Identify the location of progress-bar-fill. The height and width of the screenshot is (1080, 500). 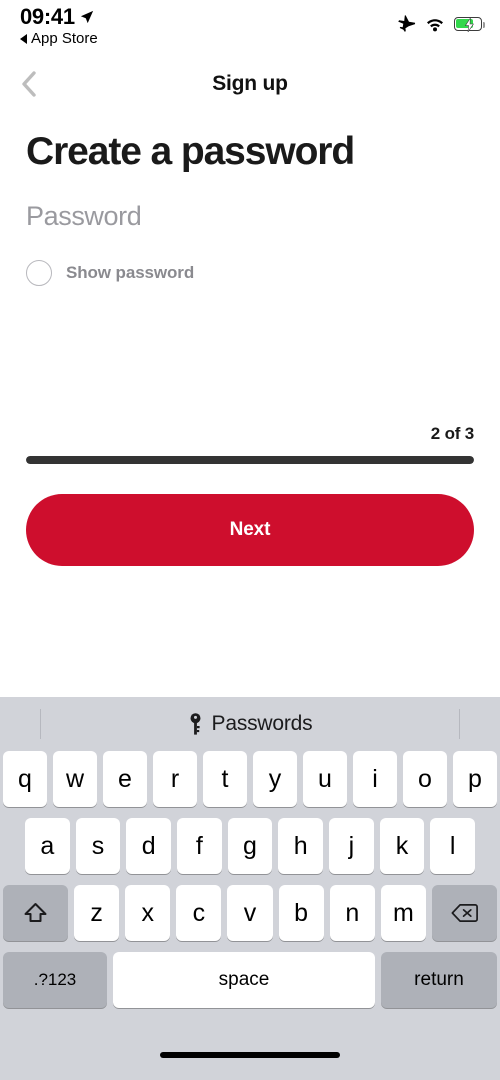
(250, 459).